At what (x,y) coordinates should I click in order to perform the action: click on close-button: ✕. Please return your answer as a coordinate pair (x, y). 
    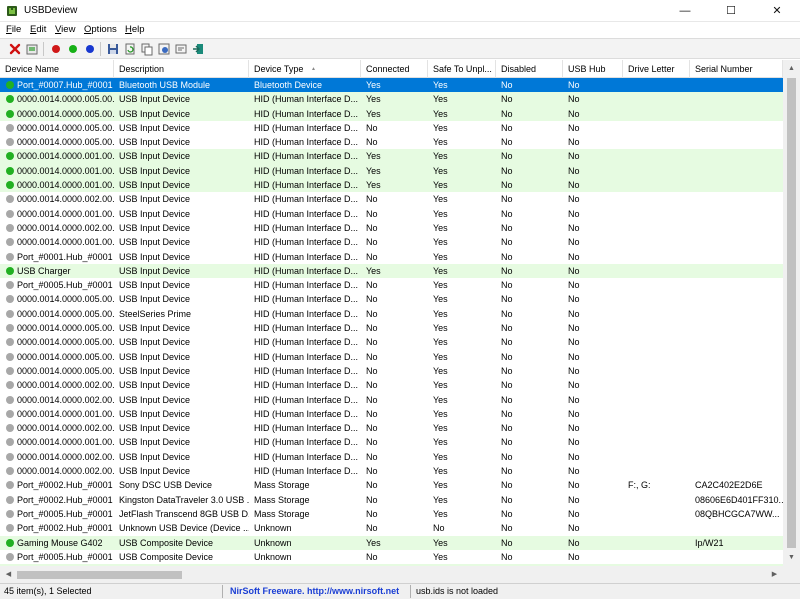
    Looking at the image, I should click on (777, 11).